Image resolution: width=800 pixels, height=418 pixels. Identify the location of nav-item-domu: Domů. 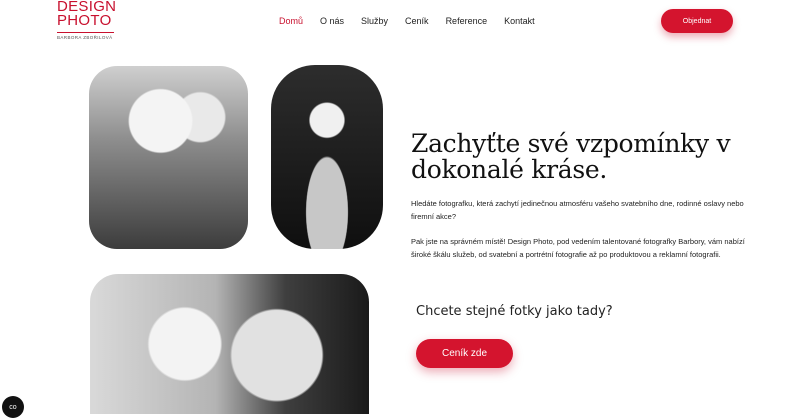
(291, 21).